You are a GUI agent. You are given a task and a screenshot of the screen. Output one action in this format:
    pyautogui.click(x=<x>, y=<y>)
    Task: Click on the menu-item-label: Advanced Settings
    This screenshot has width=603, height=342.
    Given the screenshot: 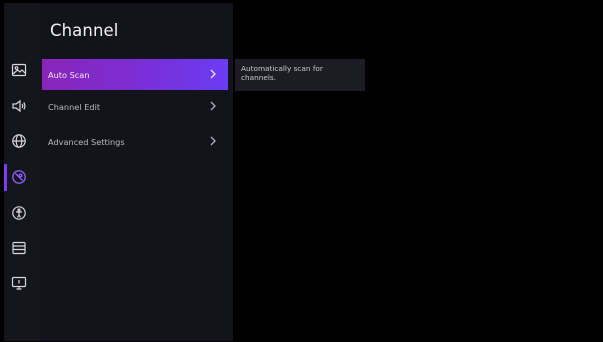 What is the action you would take?
    pyautogui.click(x=86, y=141)
    